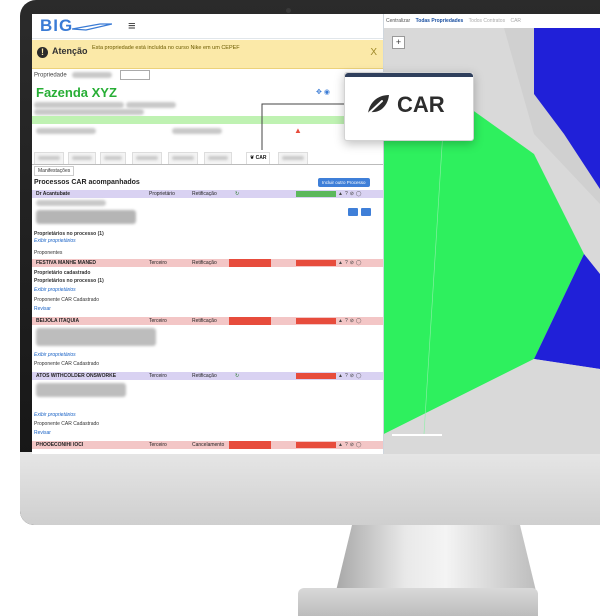 This screenshot has height=616, width=600. Describe the element at coordinates (302, 126) in the screenshot. I see `callout-connector` at that location.